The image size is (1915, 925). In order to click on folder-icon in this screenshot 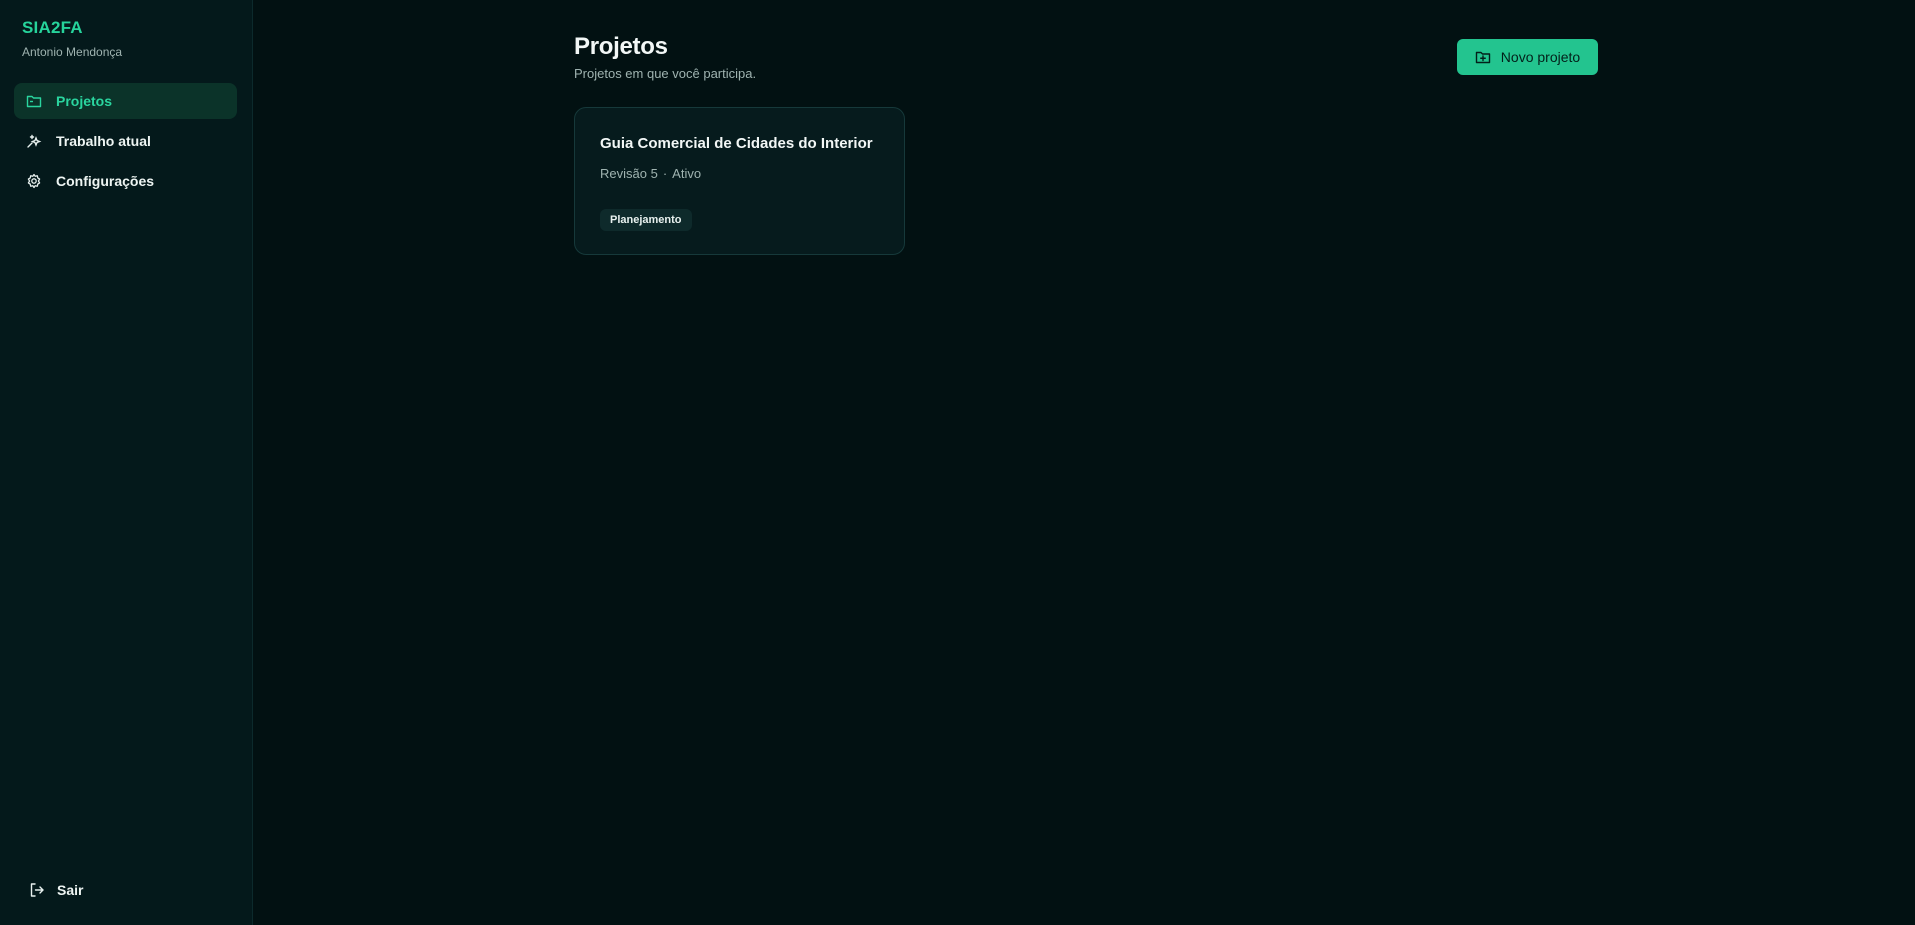, I will do `click(34, 101)`.